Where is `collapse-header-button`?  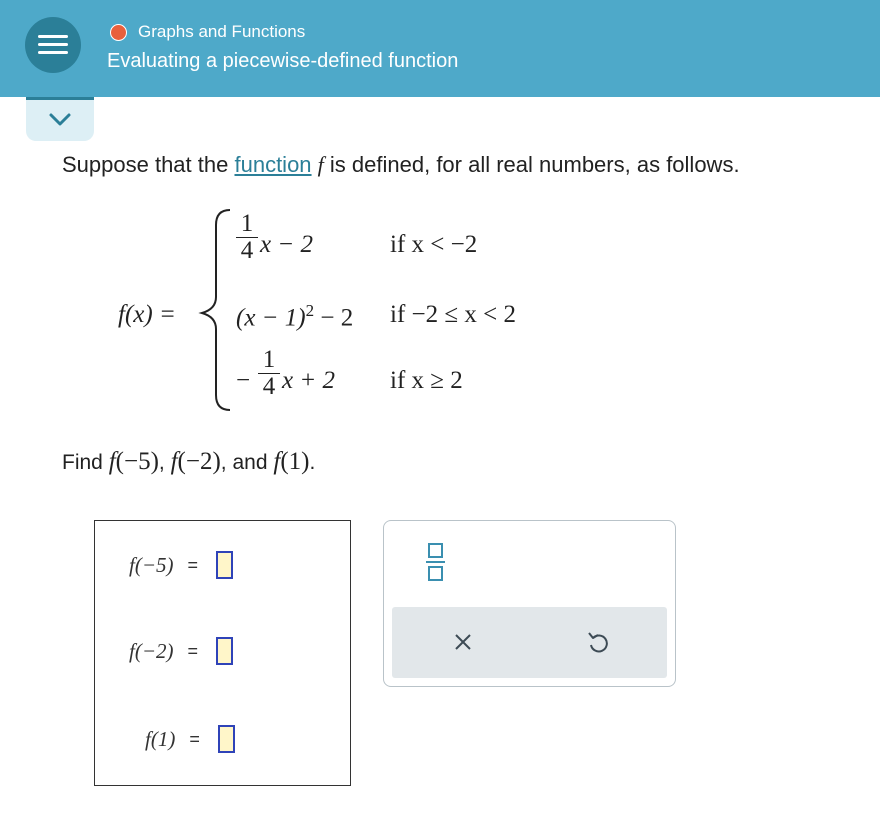
collapse-header-button is located at coordinates (60, 119).